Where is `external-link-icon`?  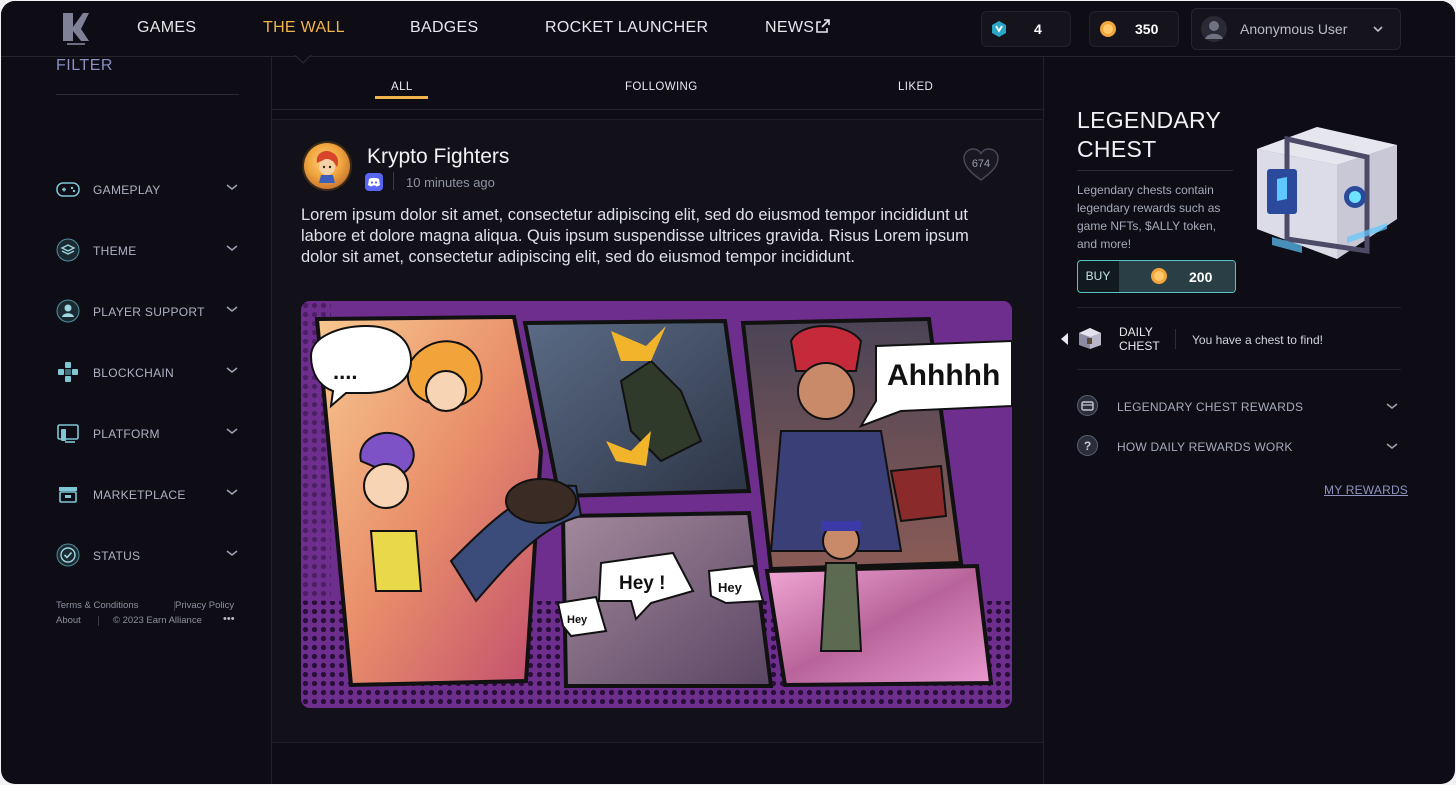 external-link-icon is located at coordinates (823, 26).